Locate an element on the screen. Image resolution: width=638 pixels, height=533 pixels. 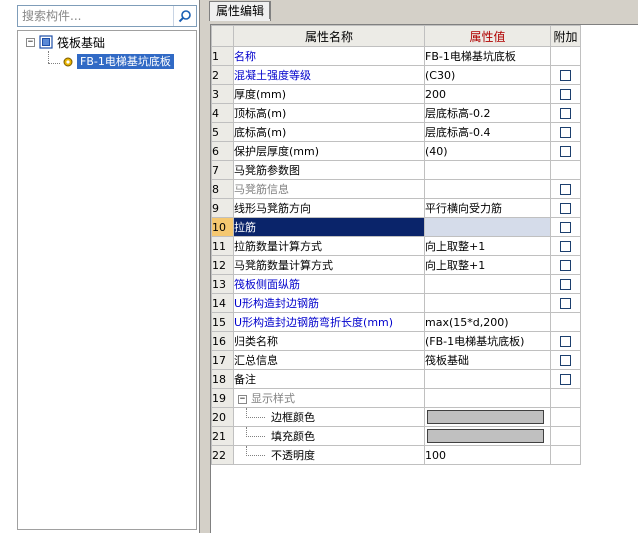
property-value: 100 is located at coordinates (487, 455).